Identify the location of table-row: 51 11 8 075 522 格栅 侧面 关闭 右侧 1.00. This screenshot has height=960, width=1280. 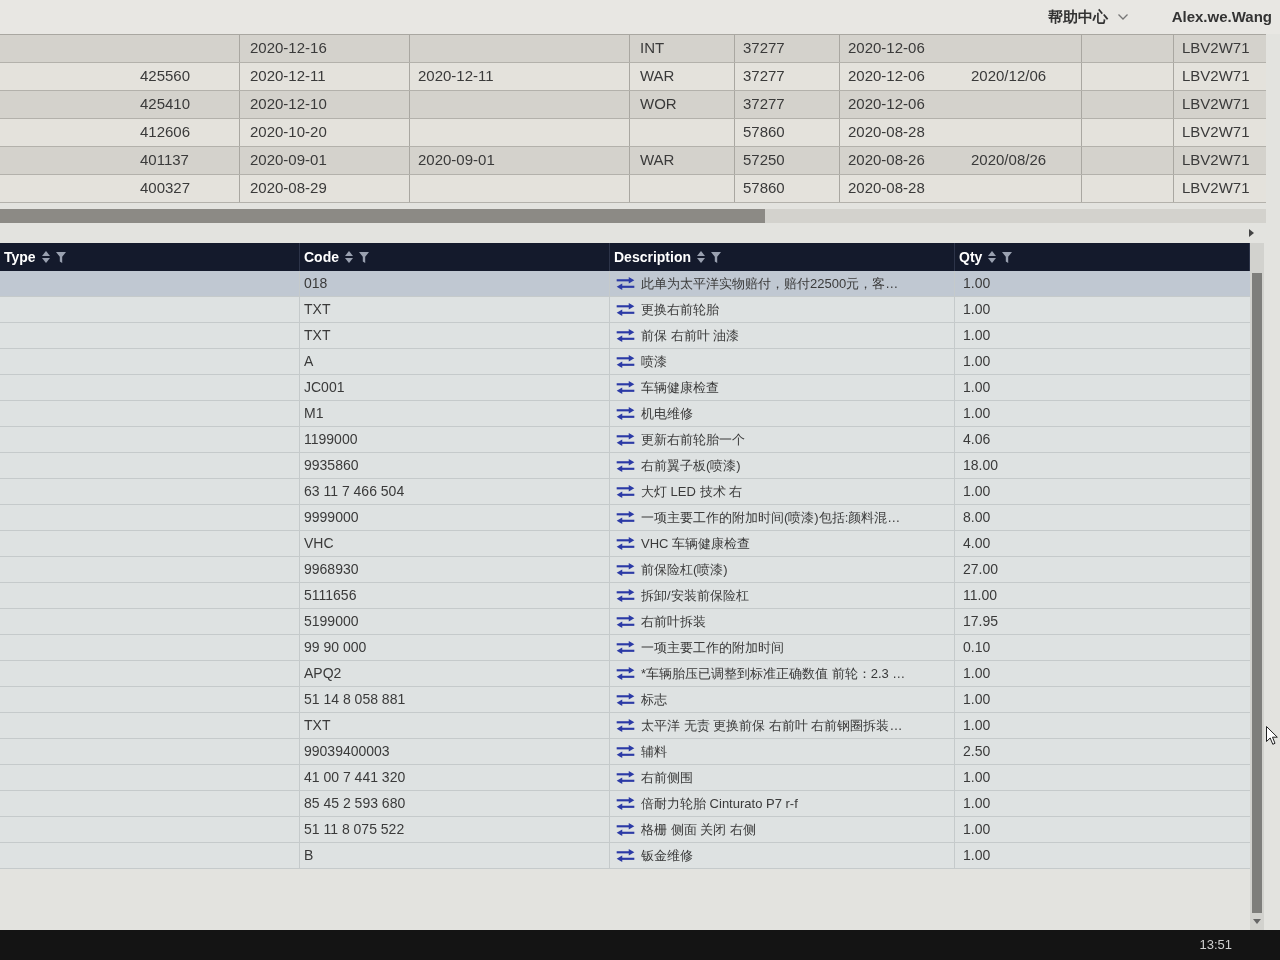
(625, 830).